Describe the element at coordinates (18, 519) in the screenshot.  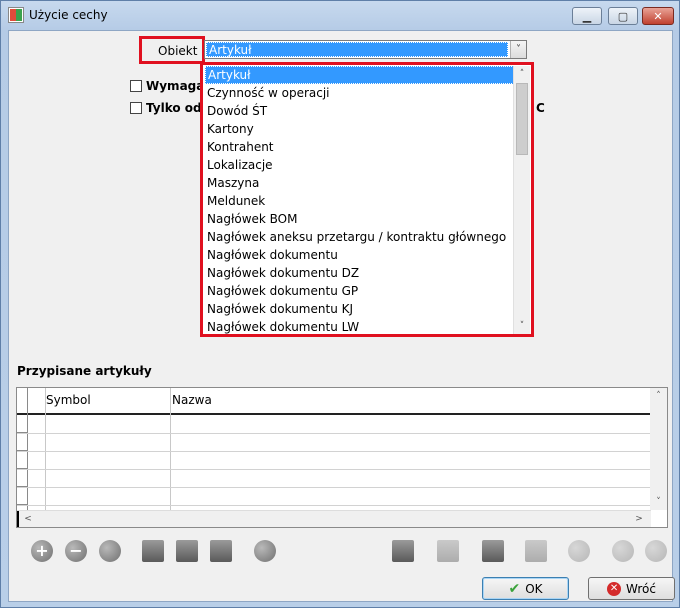
I see `scroll-position-marker` at that location.